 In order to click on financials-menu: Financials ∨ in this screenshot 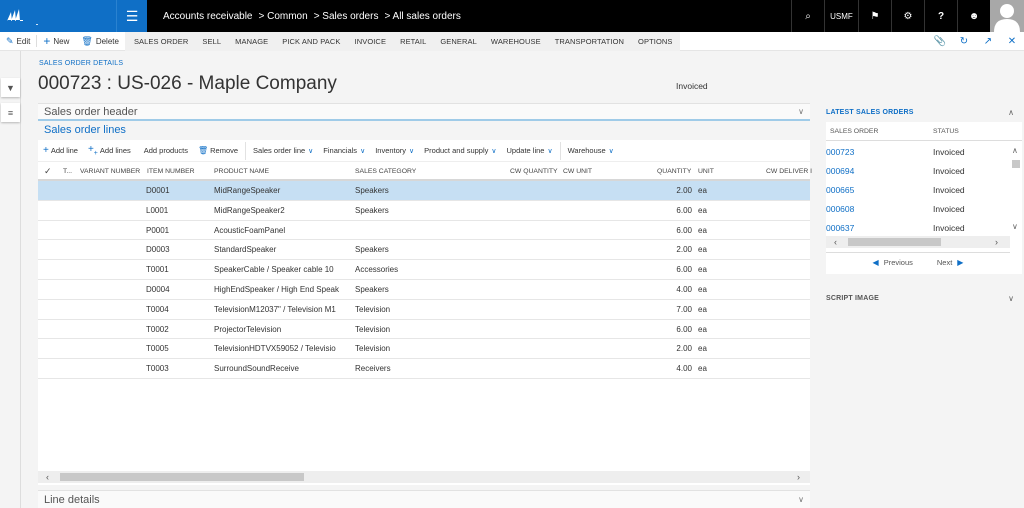, I will do `click(344, 150)`.